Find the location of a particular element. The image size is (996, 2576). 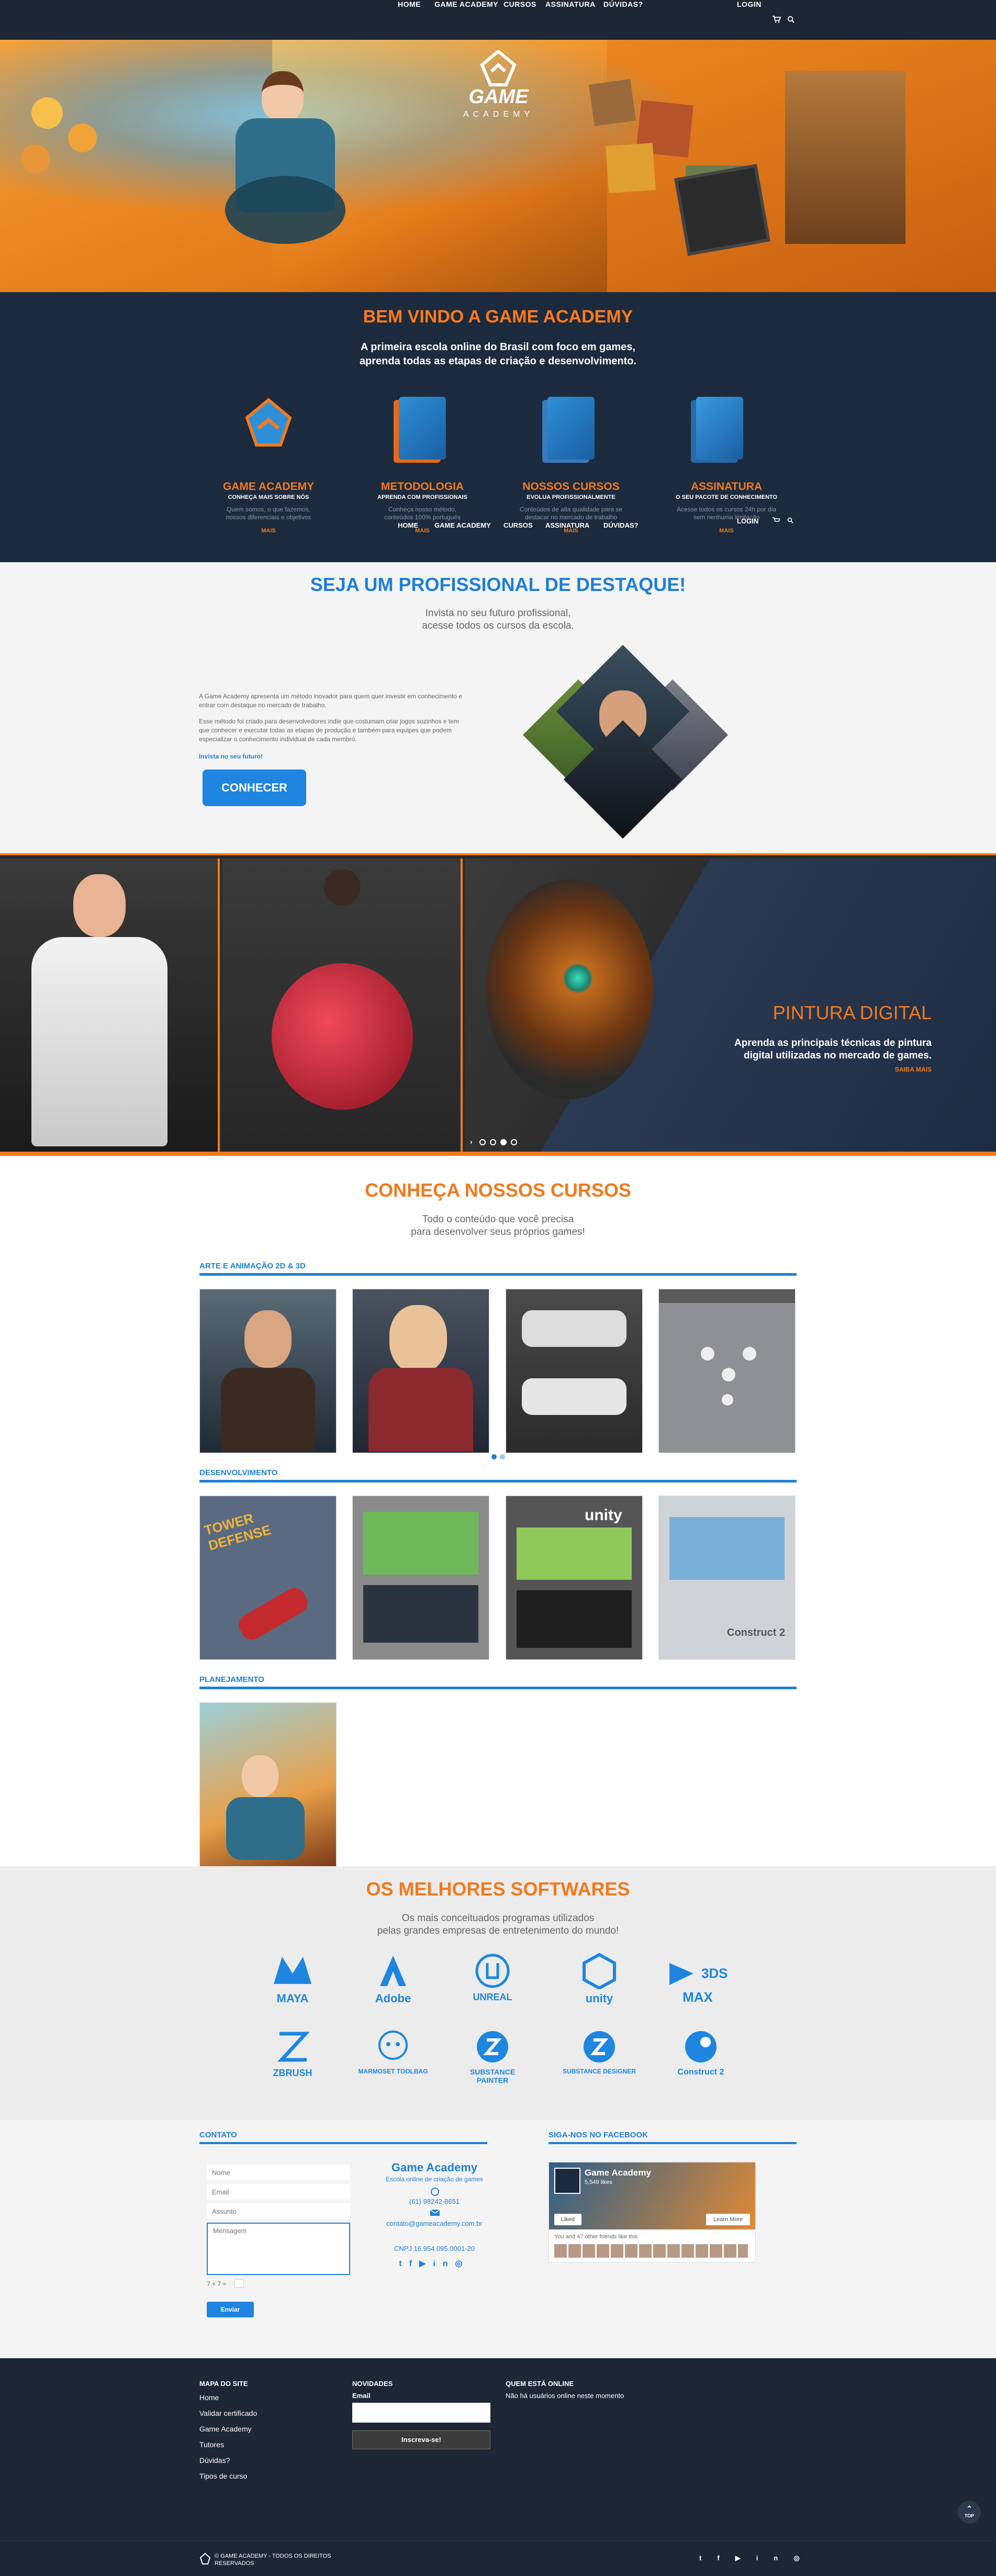

facebook-friend-avatars is located at coordinates (651, 2251).